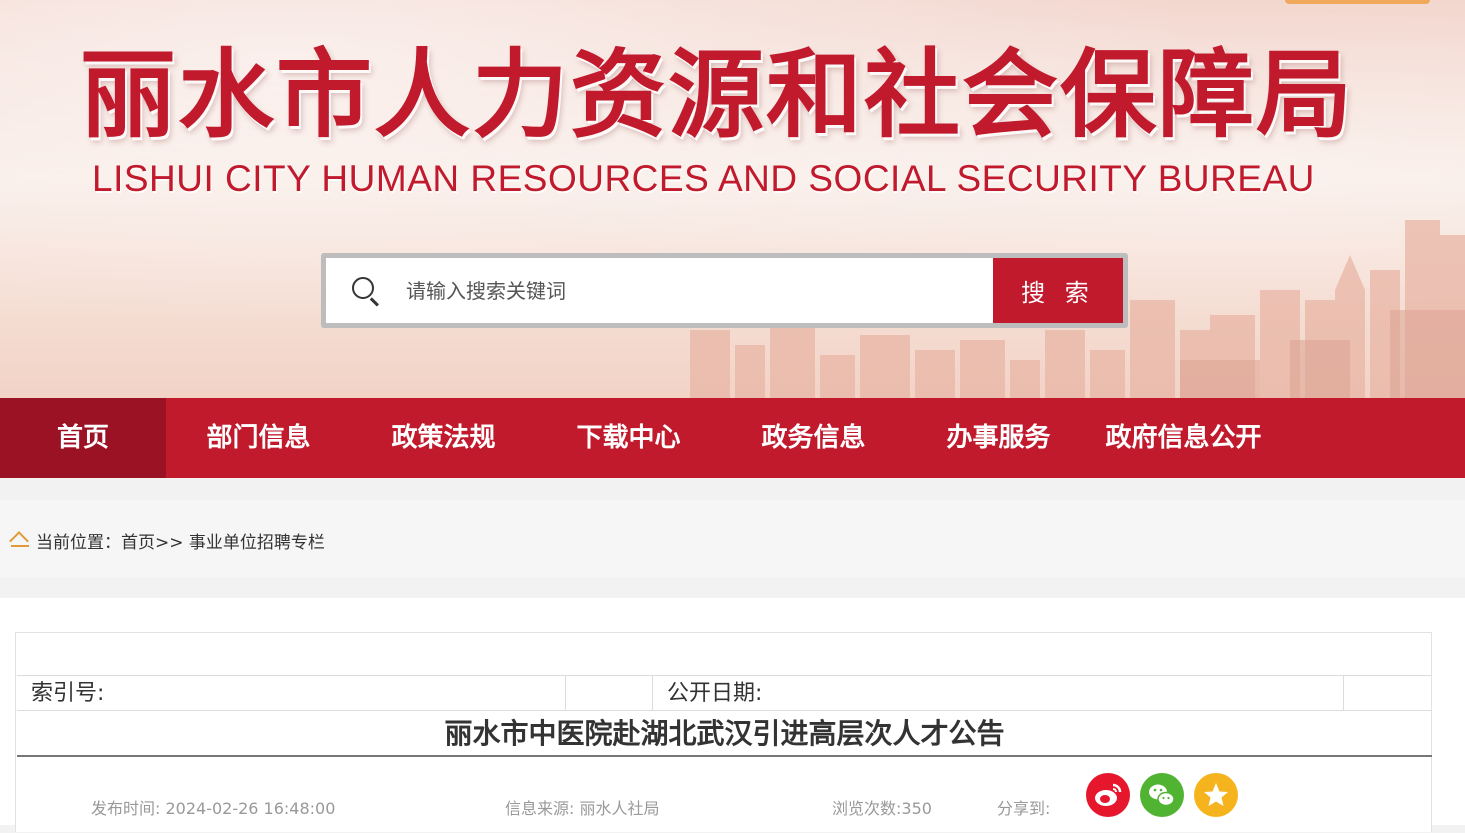 Image resolution: width=1465 pixels, height=833 pixels. I want to click on nav-item-department-info: 部门信息, so click(258, 438).